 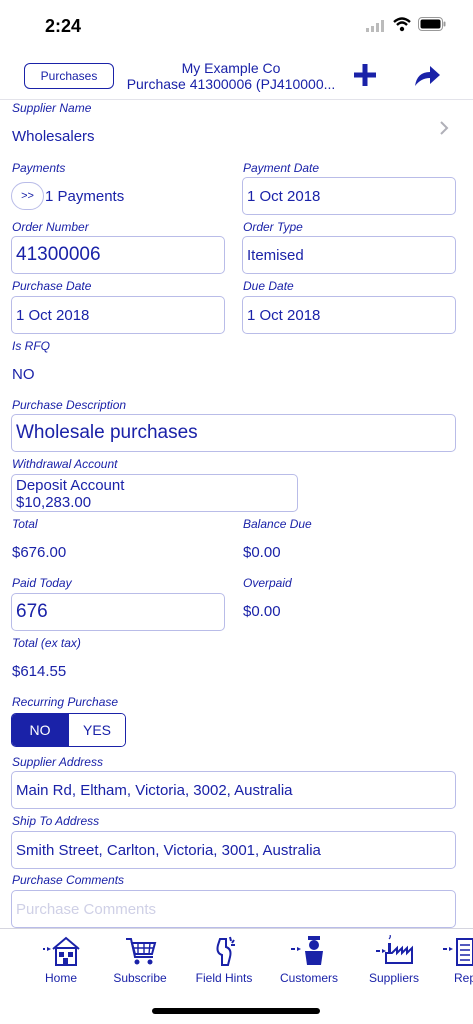 I want to click on withdrawal-account-name: Deposit Account, so click(x=70, y=485).